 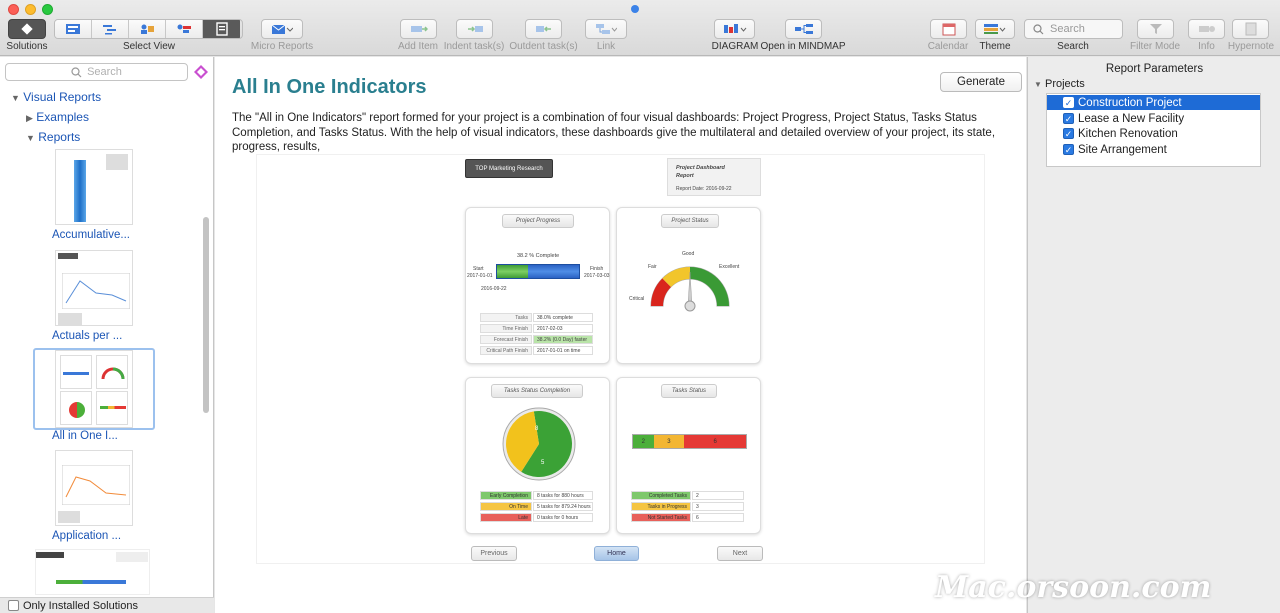 I want to click on only-installed-label: Only Installed Solutions, so click(x=80, y=605).